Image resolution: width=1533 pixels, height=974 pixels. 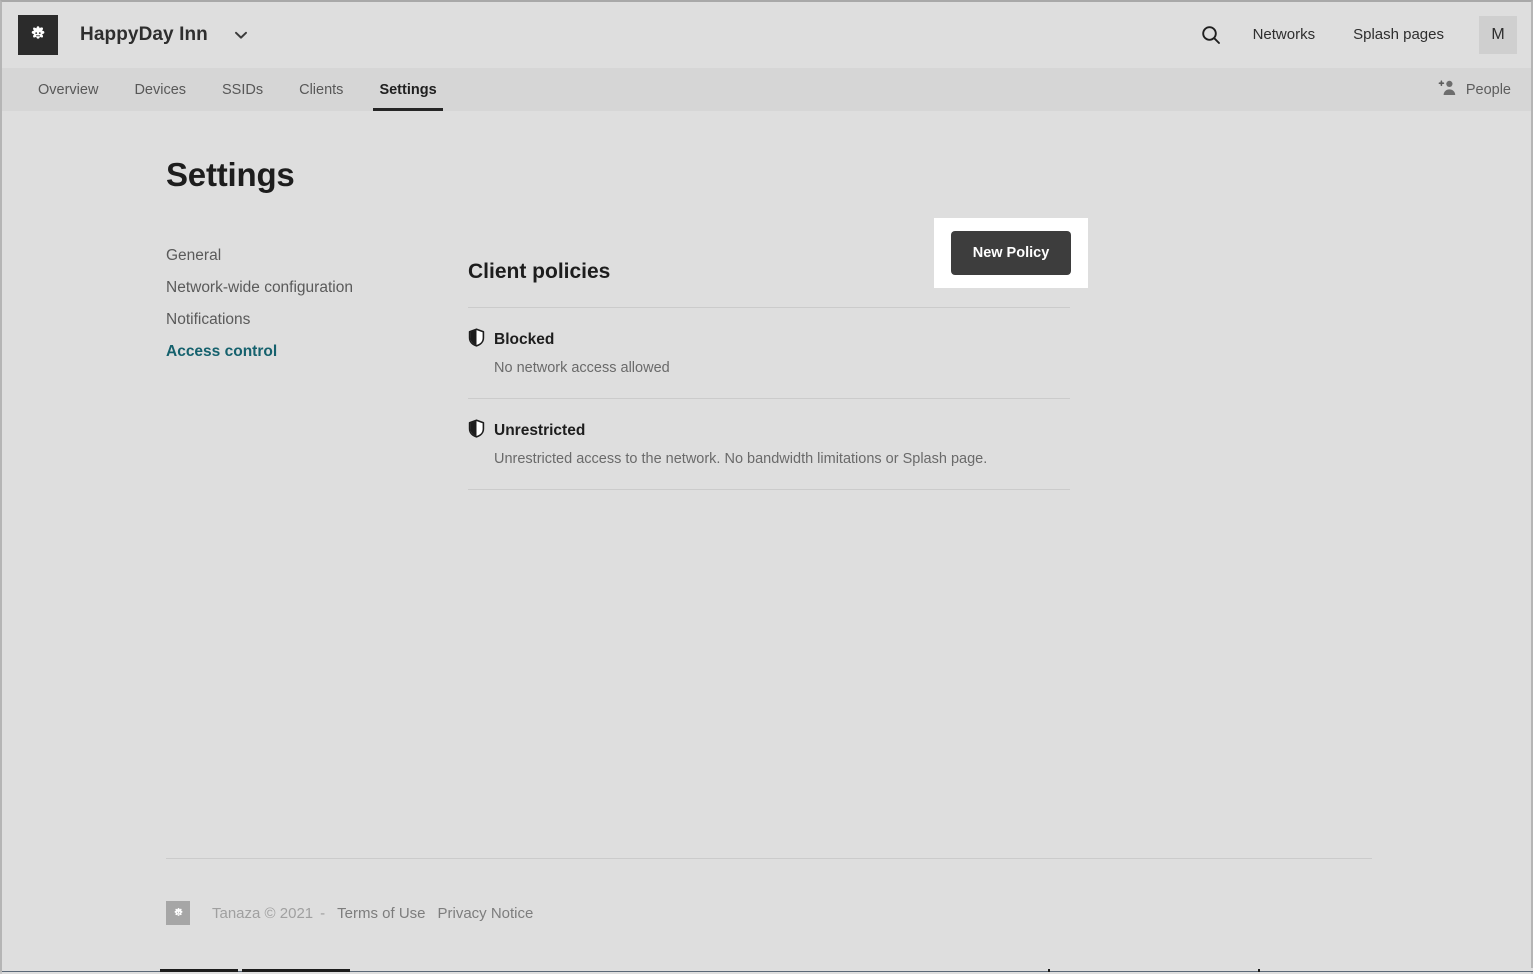 What do you see at coordinates (144, 34) in the screenshot?
I see `organization-name: HappyDay Inn` at bounding box center [144, 34].